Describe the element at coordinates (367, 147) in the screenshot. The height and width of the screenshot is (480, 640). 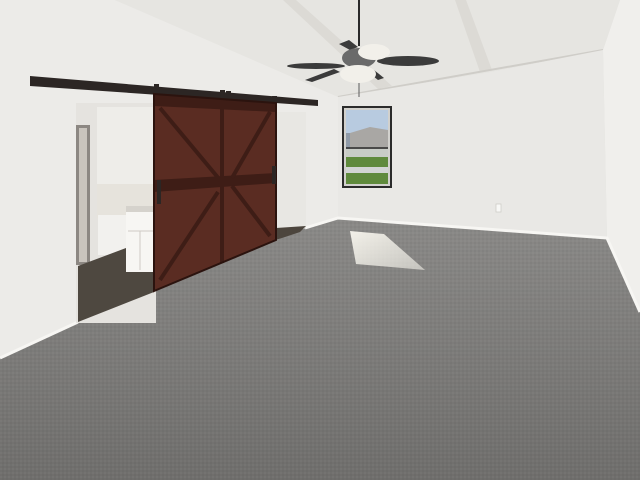
I see `window` at that location.